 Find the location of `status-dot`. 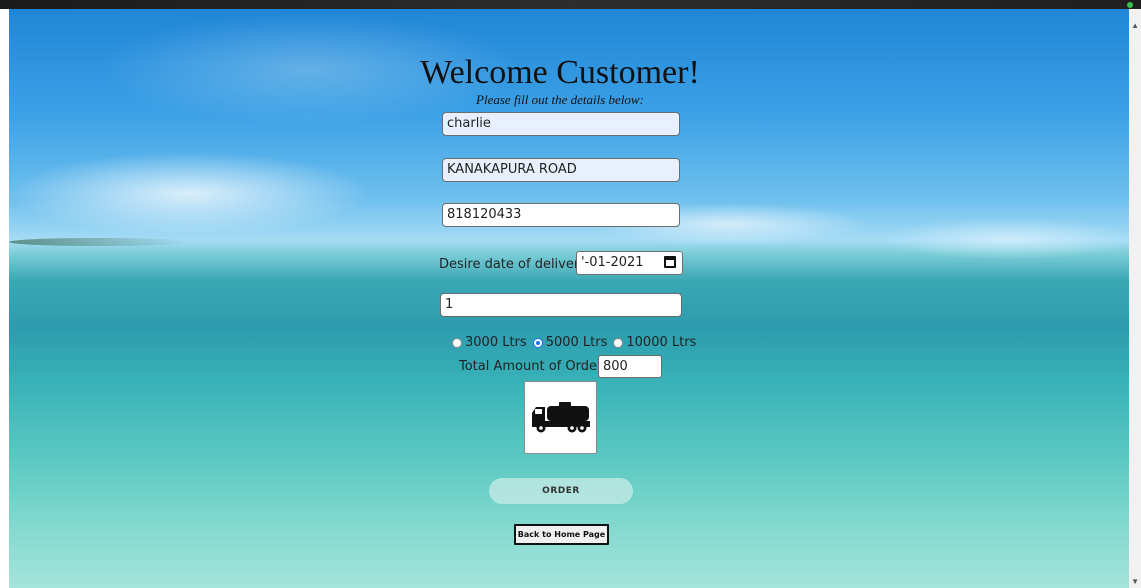

status-dot is located at coordinates (1130, 5).